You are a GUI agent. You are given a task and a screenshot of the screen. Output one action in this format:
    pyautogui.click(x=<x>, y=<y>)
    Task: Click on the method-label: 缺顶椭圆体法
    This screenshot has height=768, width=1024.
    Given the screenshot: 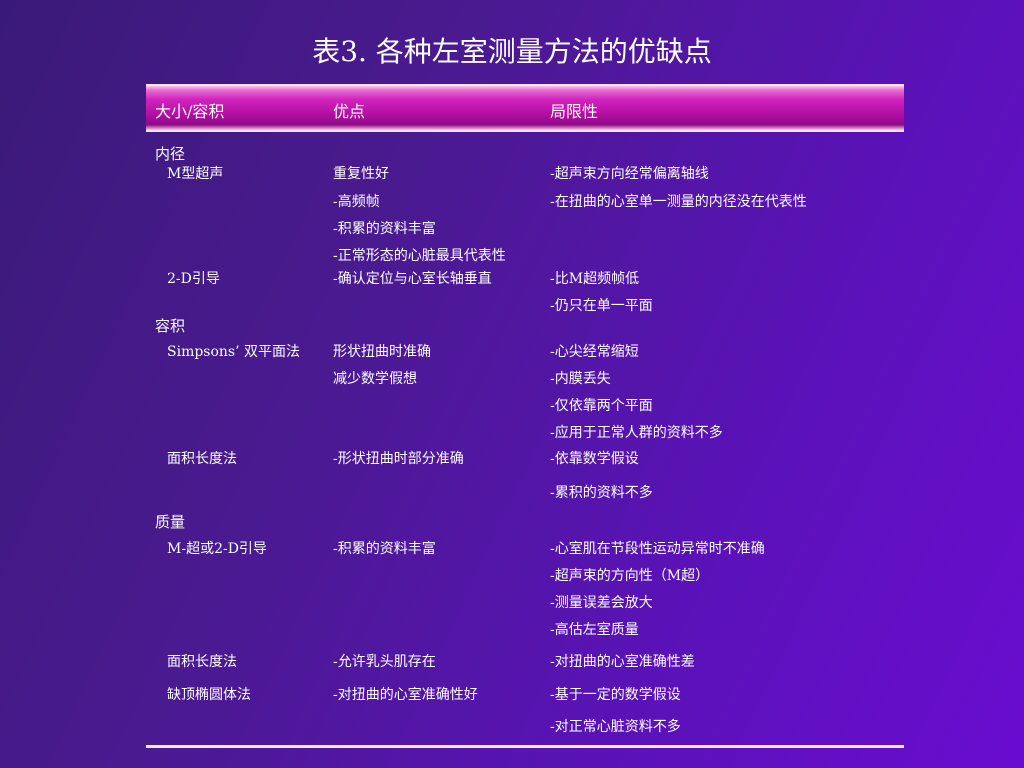 What is the action you would take?
    pyautogui.click(x=209, y=695)
    